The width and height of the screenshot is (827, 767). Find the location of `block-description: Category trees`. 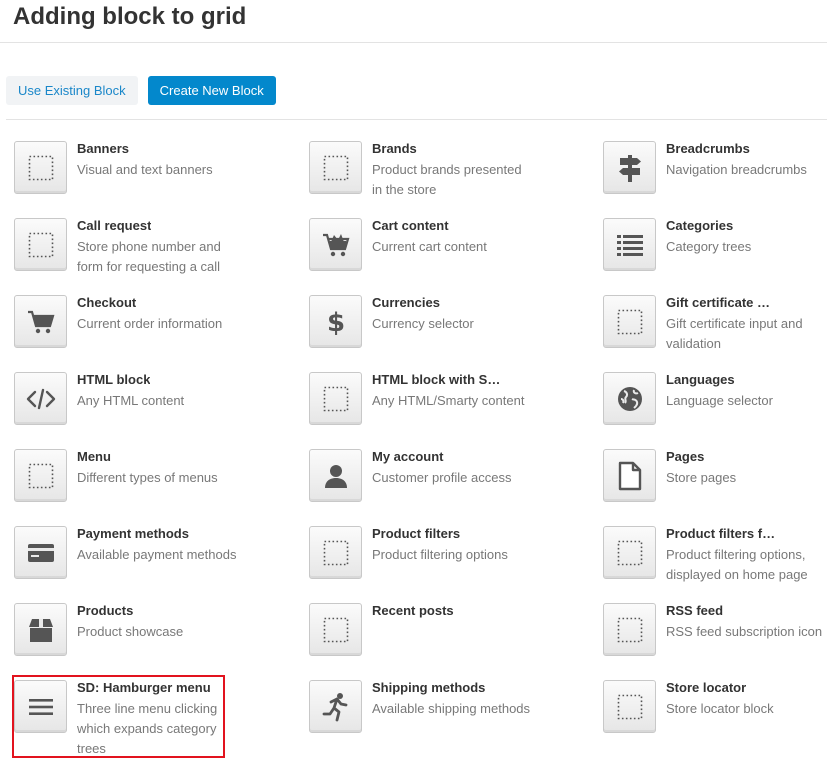

block-description: Category trees is located at coordinates (709, 246).